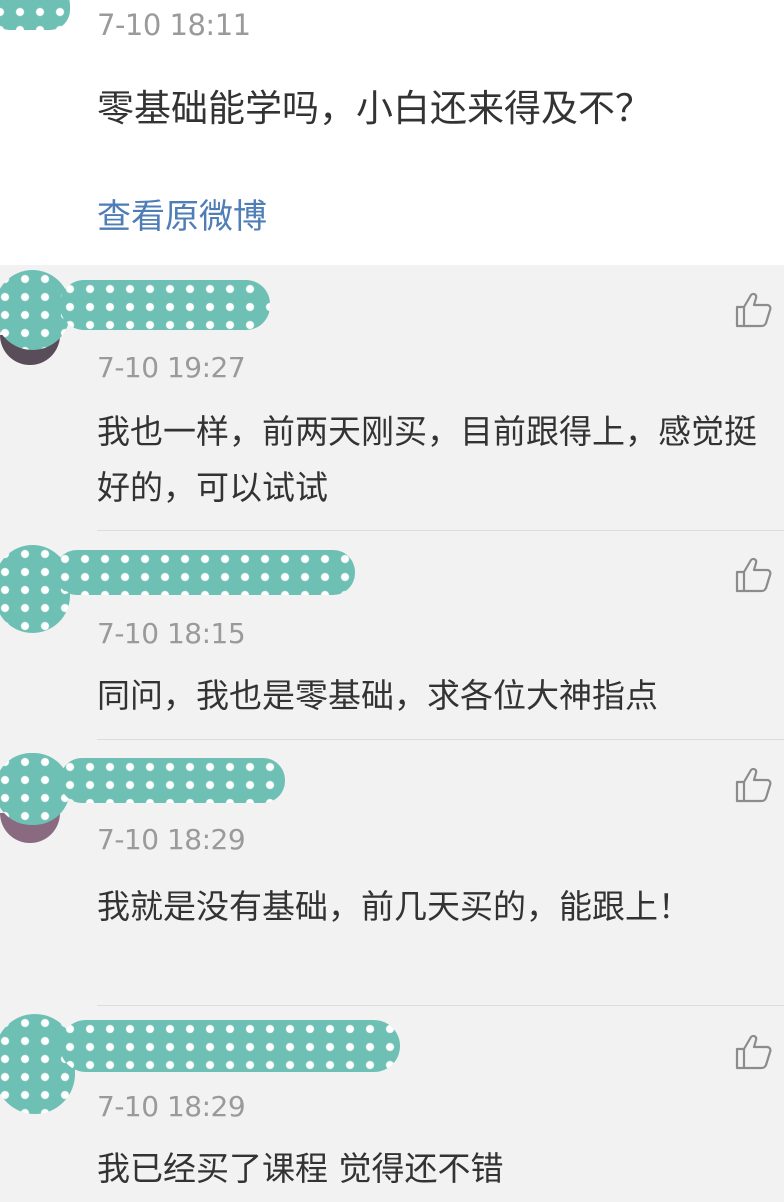 This screenshot has width=784, height=1202. What do you see at coordinates (300, 1168) in the screenshot?
I see `comment-text: 我已经买了课程 觉得还不错` at bounding box center [300, 1168].